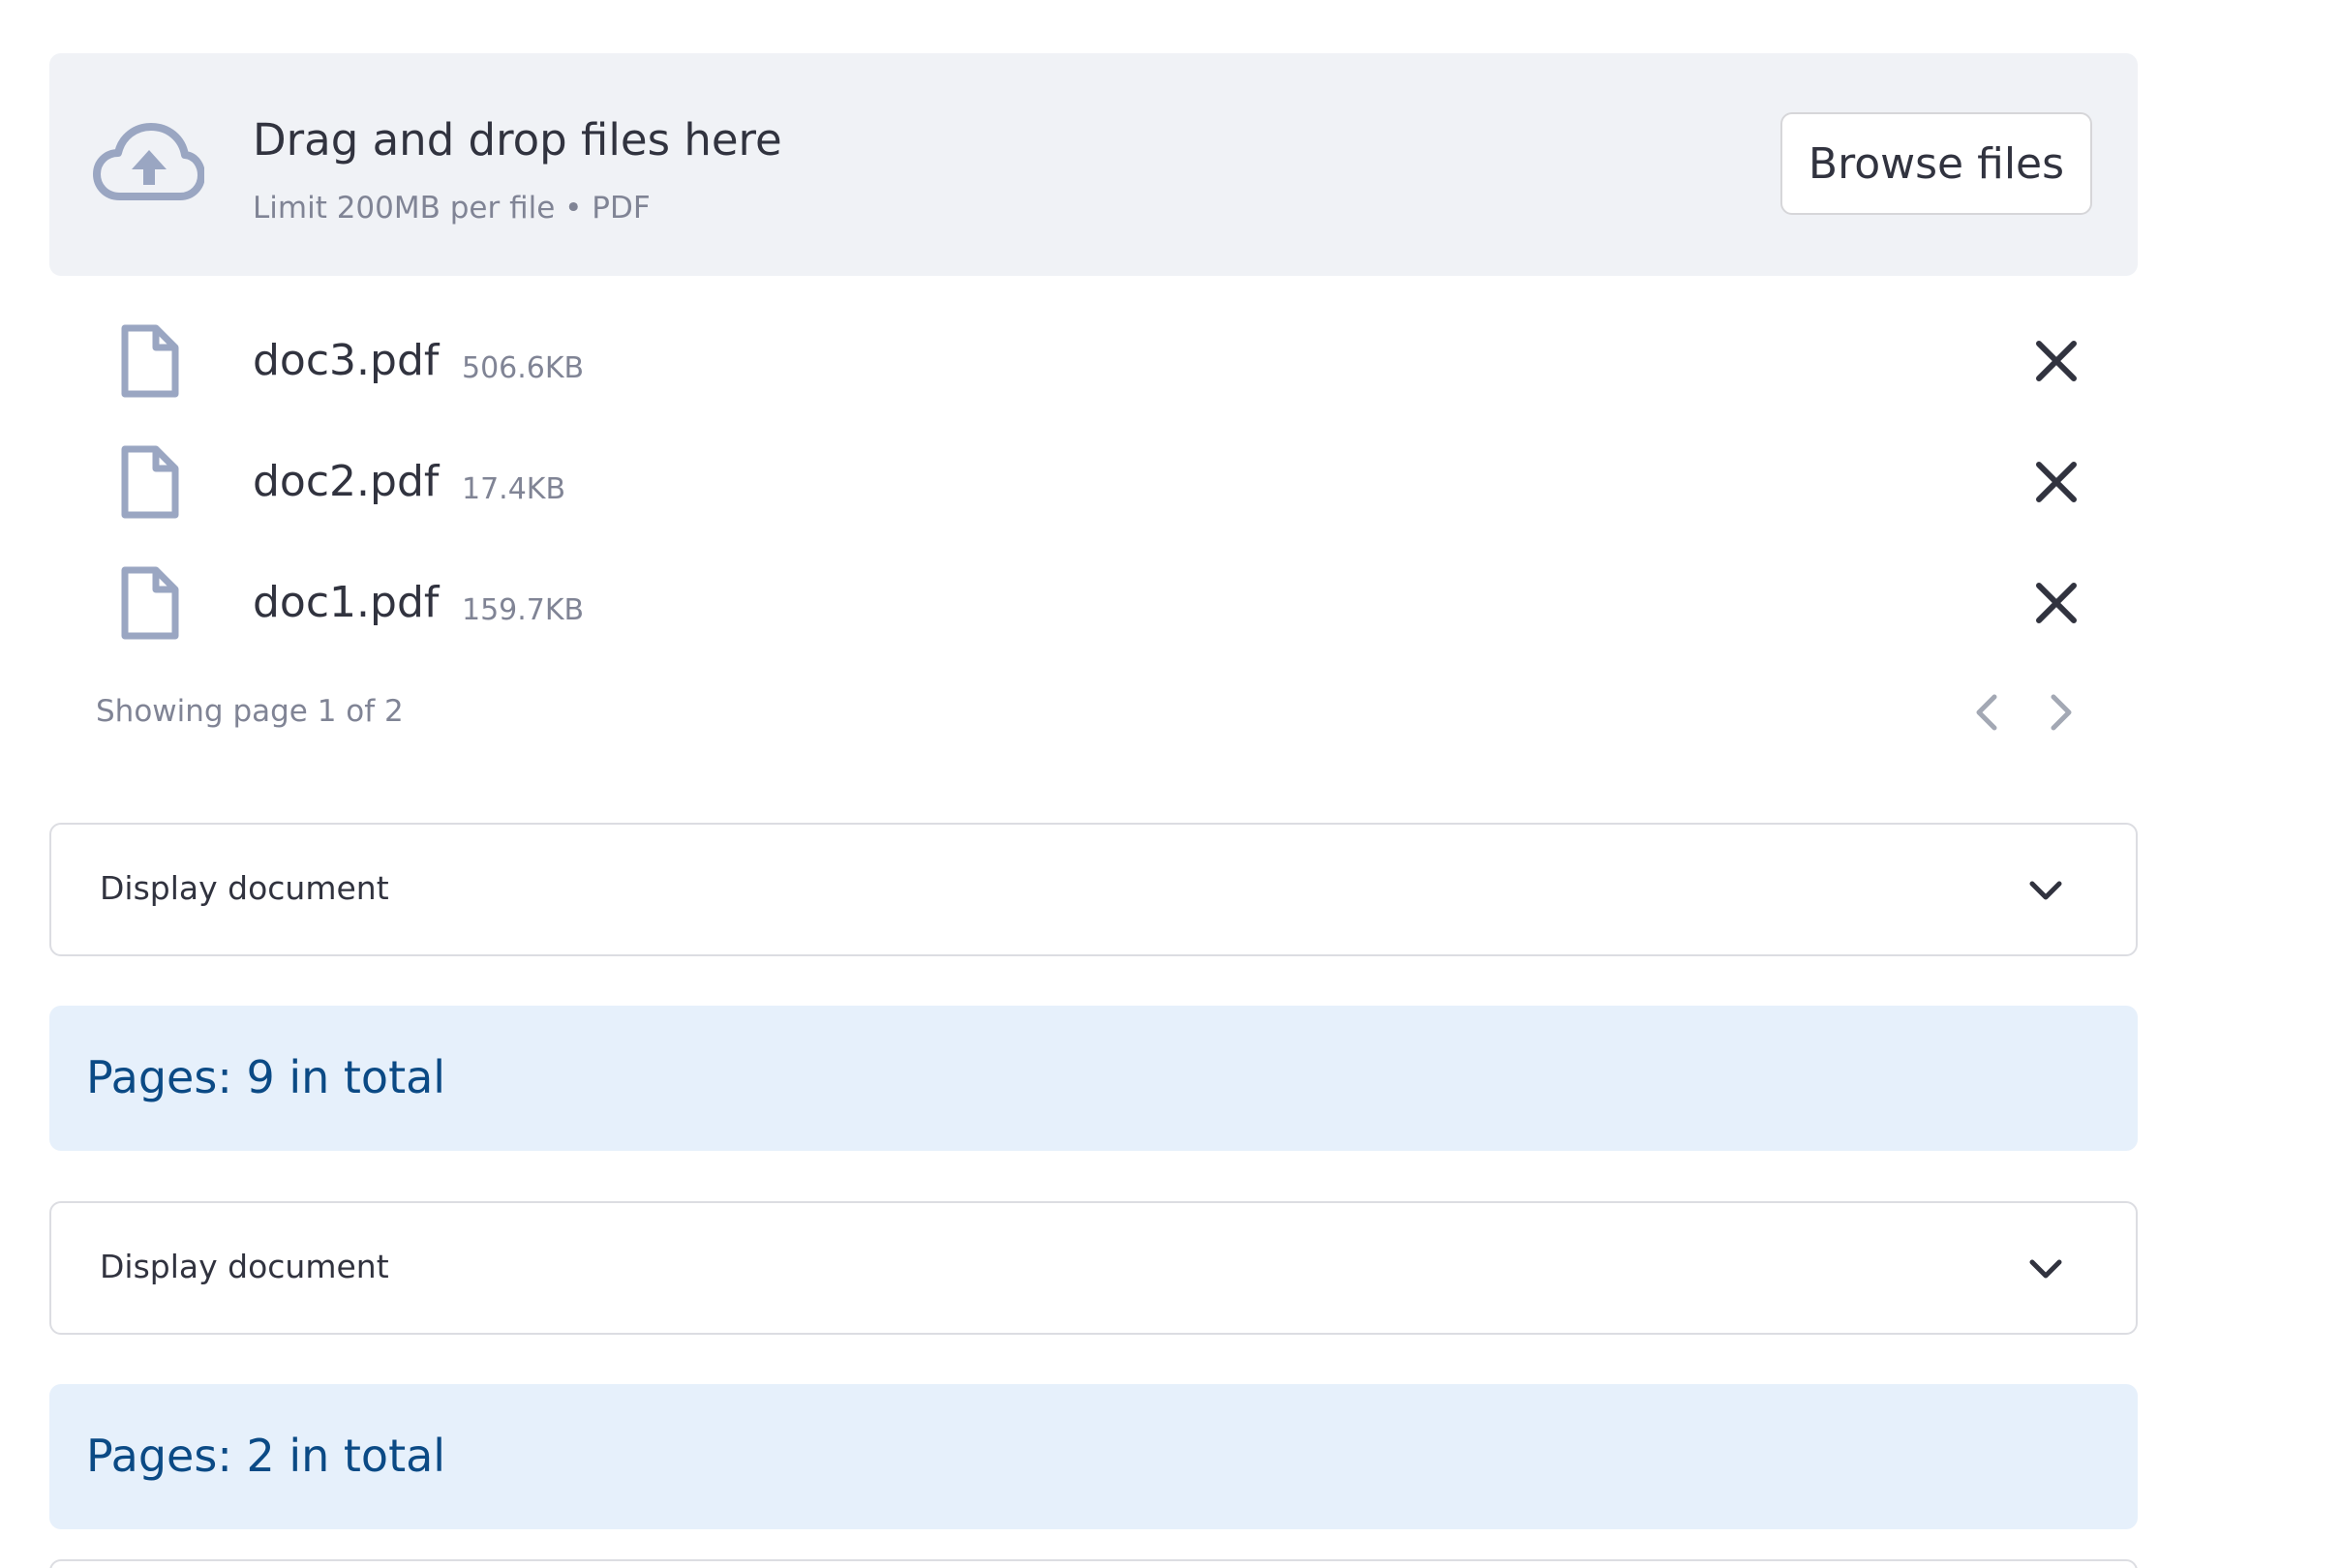 The height and width of the screenshot is (1568, 2341). What do you see at coordinates (524, 610) in the screenshot?
I see `file-size: 159.7KB` at bounding box center [524, 610].